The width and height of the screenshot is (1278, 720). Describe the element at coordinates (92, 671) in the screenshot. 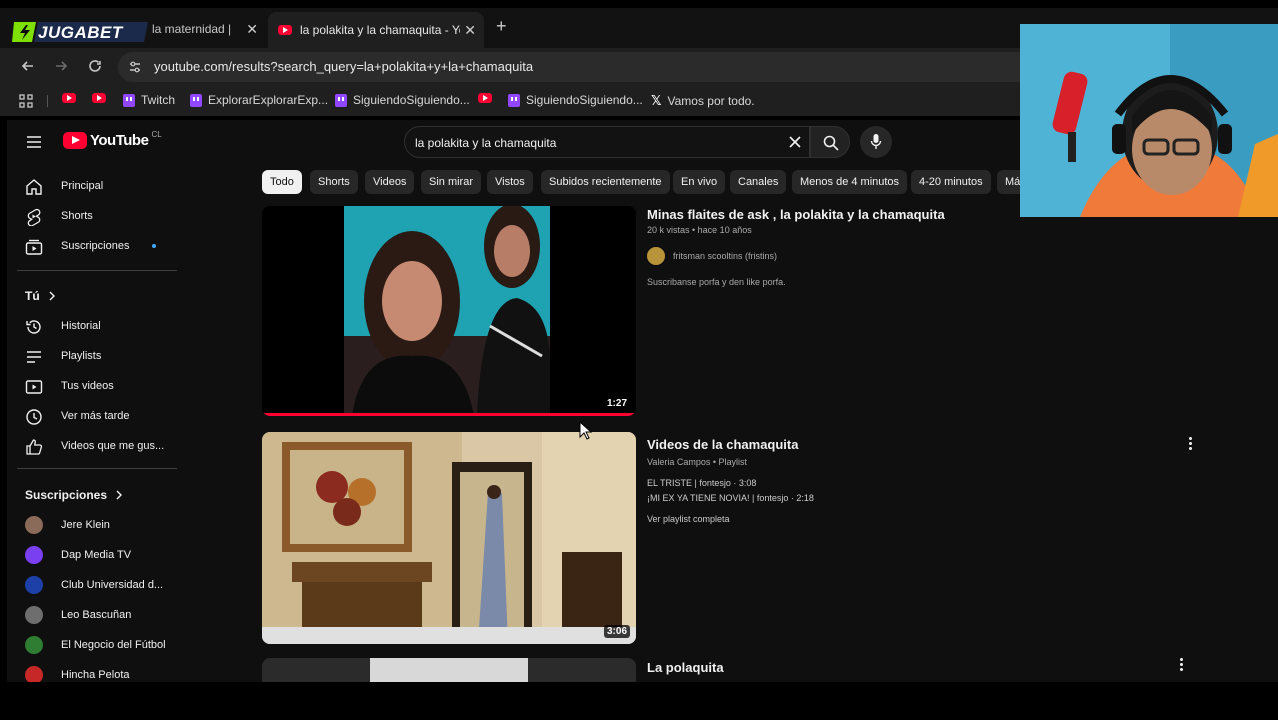

I see `sidebar-channel-hincha-pelota: Hincha Pelota` at that location.